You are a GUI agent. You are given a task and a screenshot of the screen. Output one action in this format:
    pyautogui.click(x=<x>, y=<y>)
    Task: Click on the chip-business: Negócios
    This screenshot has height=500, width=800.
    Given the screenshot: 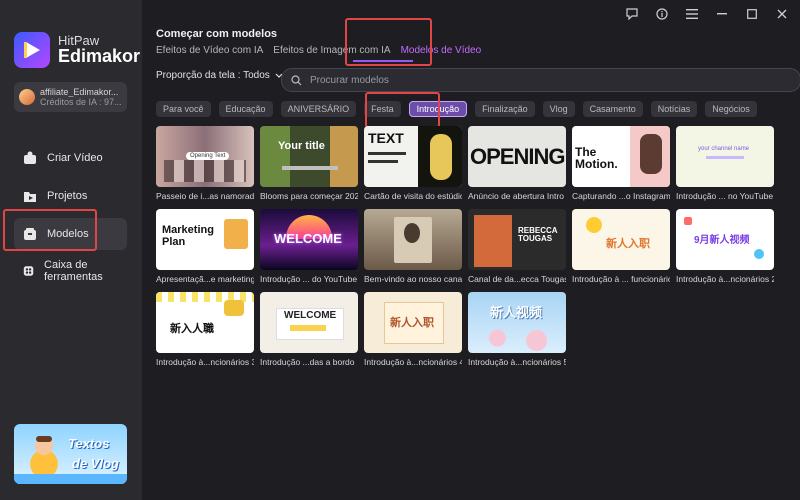 What is the action you would take?
    pyautogui.click(x=731, y=109)
    